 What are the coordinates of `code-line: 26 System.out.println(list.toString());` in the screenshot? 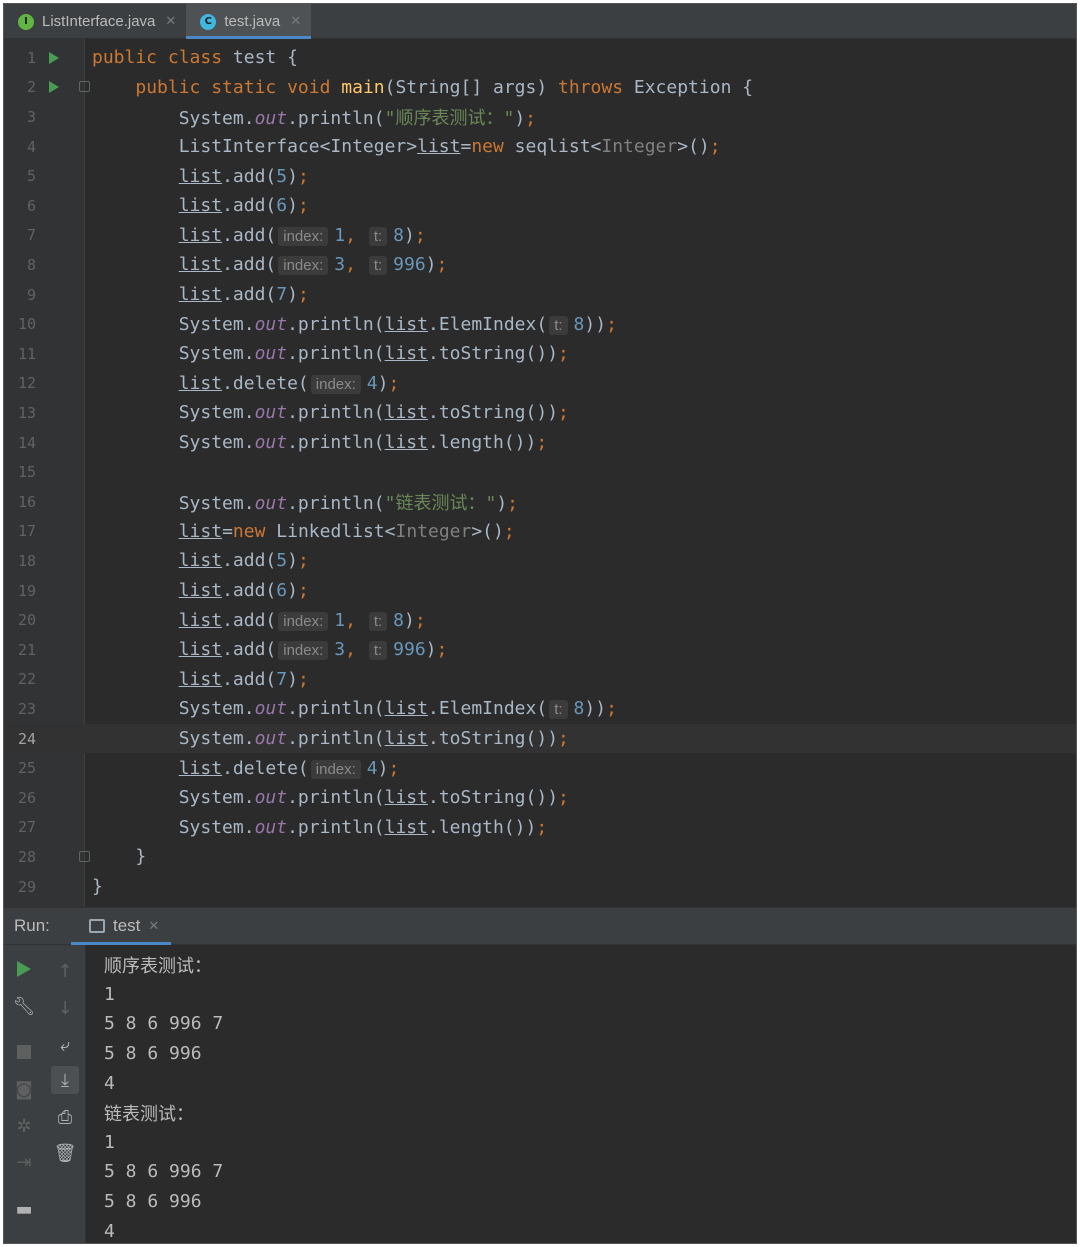 It's located at (540, 798).